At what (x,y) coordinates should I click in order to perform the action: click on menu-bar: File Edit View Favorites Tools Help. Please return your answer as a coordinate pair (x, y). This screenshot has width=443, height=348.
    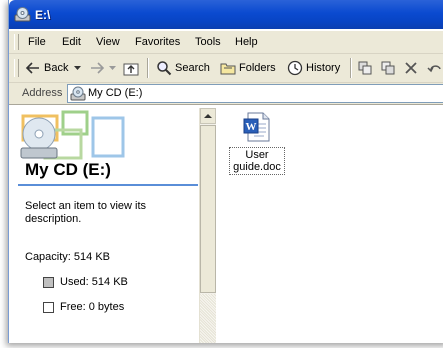
    Looking at the image, I should click on (226, 42).